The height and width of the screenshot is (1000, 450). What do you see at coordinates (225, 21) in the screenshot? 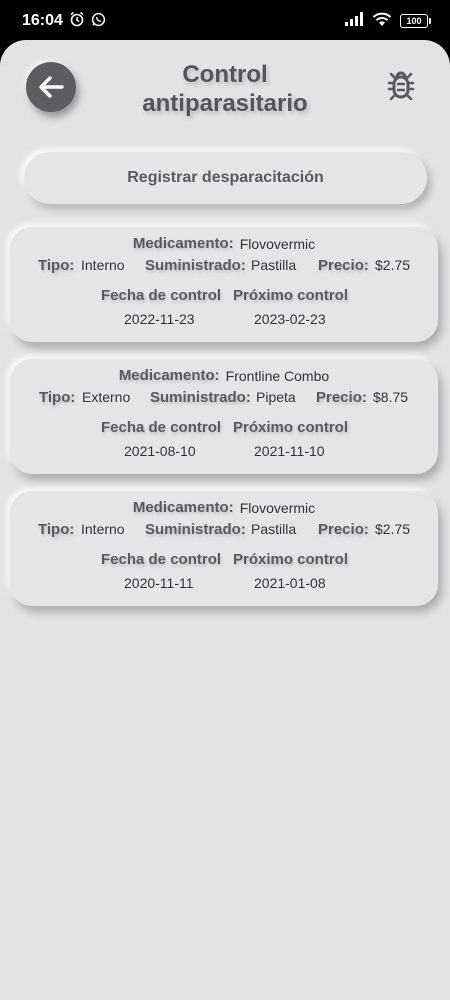
I see `status-bar: 16:04 100` at bounding box center [225, 21].